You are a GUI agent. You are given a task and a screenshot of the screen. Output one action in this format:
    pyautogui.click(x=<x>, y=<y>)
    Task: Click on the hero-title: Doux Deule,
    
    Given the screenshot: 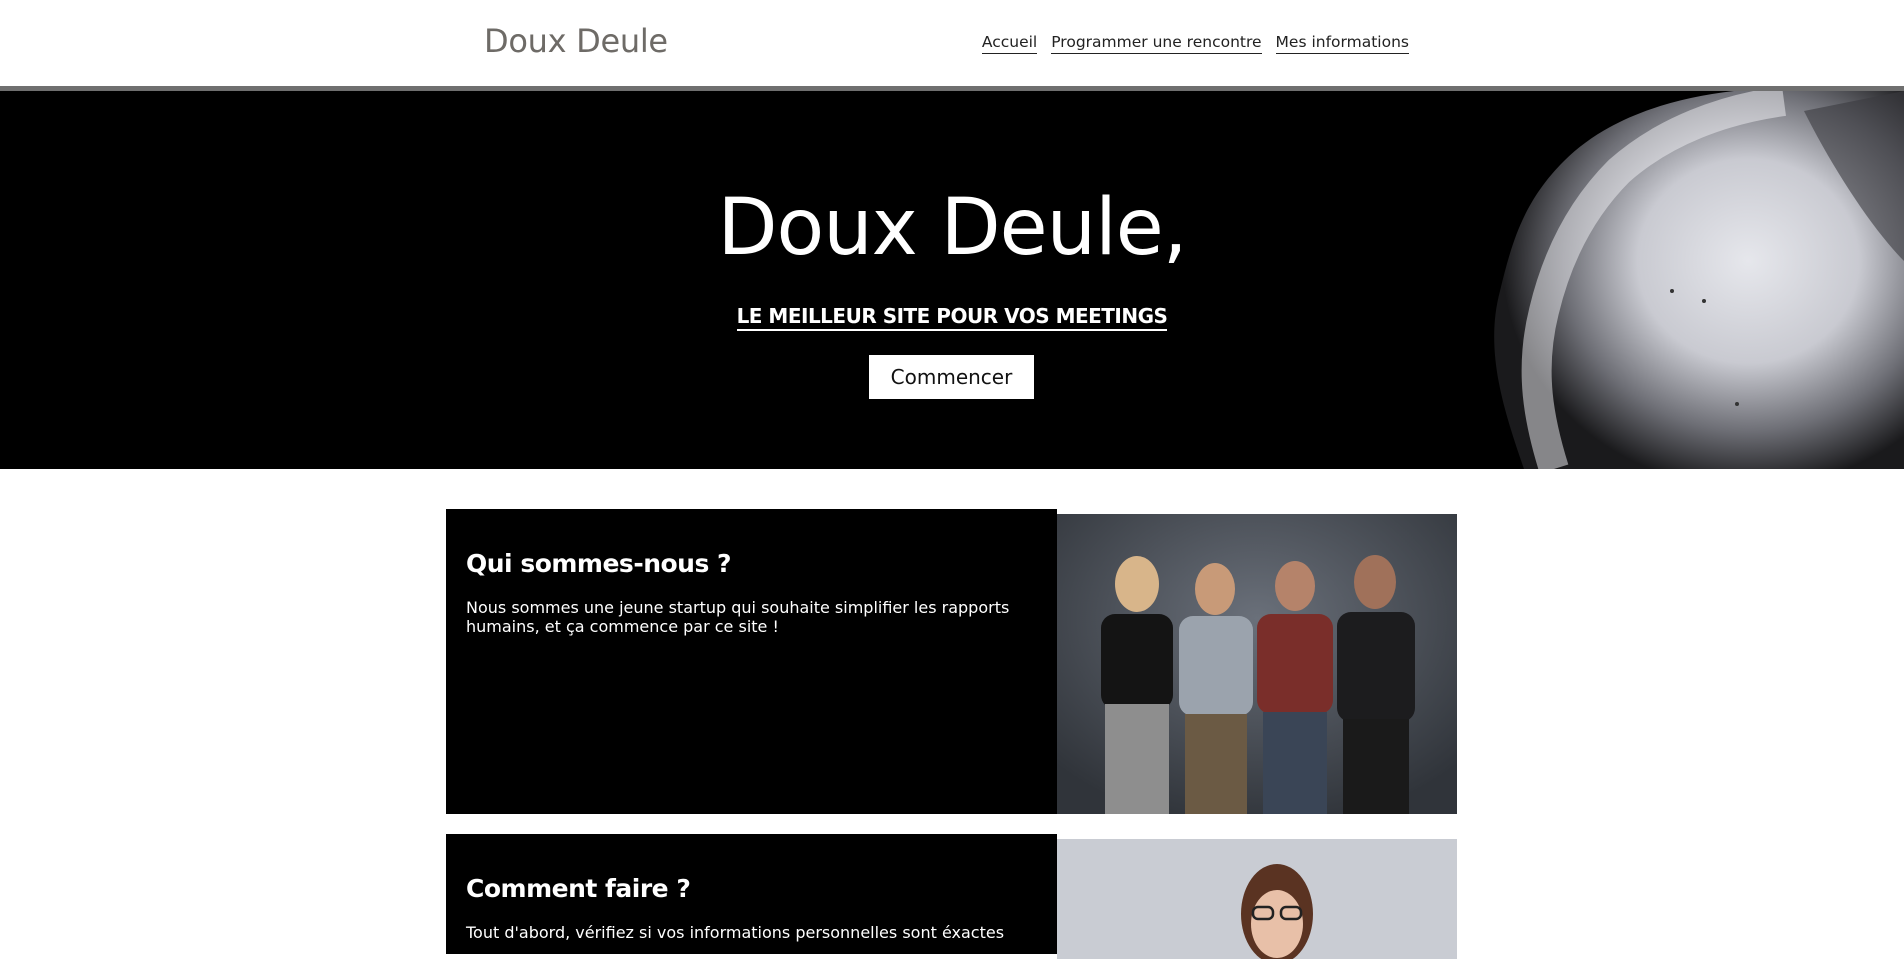 What is the action you would take?
    pyautogui.click(x=952, y=228)
    